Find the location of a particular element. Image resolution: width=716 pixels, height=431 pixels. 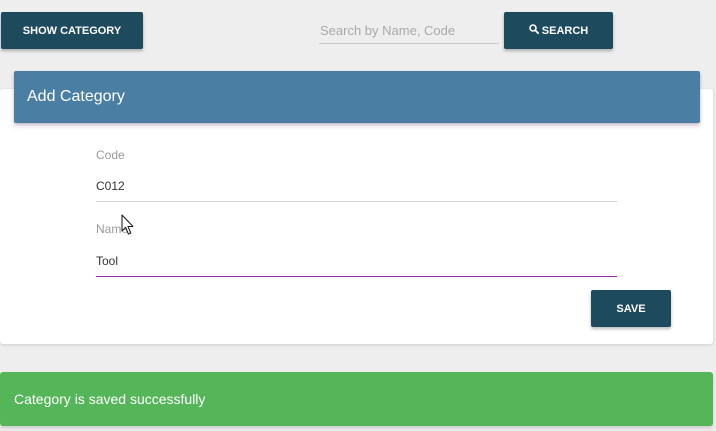

name-field is located at coordinates (356, 263).